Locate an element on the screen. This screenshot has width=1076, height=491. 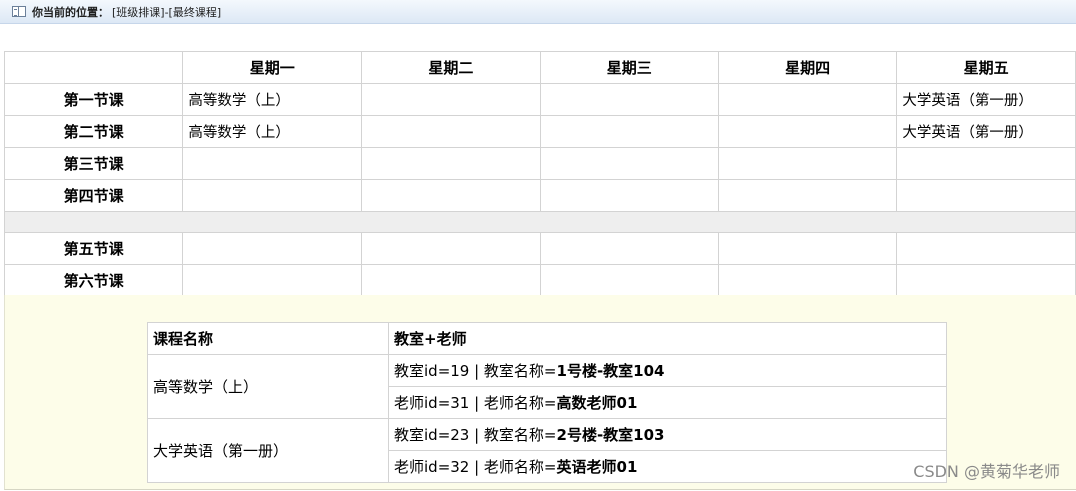
day-header: 星期一 is located at coordinates (272, 67).